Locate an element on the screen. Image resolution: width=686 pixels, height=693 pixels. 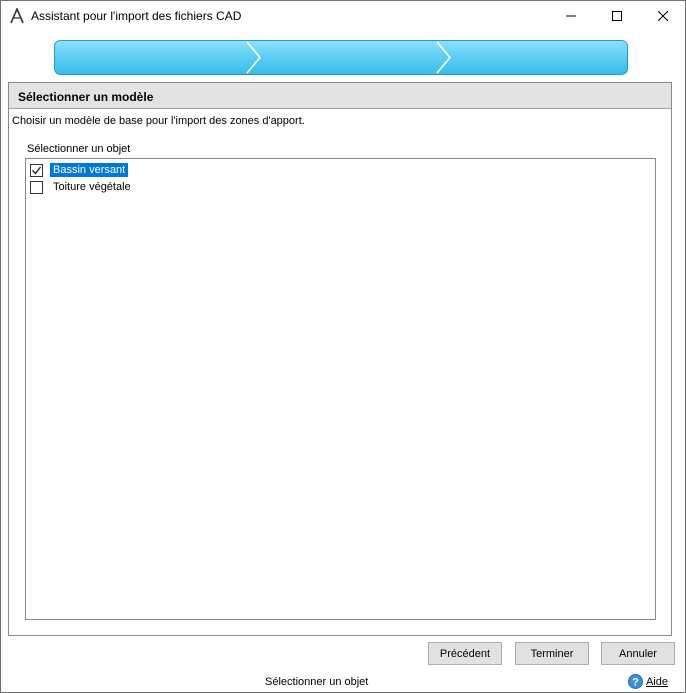
close-icon is located at coordinates (663, 17).